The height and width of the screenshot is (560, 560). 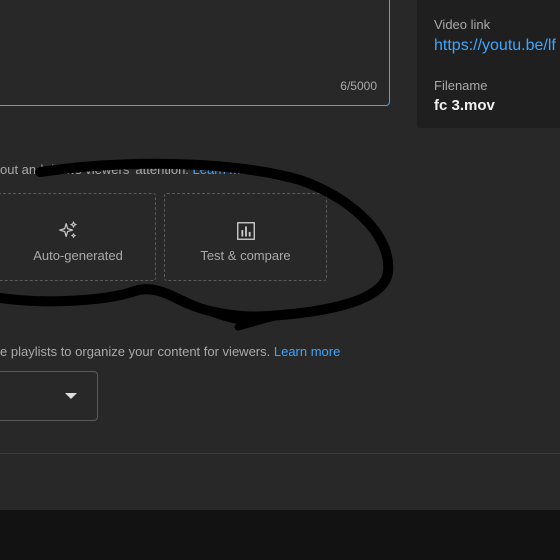 What do you see at coordinates (71, 396) in the screenshot?
I see `caret-down-icon` at bounding box center [71, 396].